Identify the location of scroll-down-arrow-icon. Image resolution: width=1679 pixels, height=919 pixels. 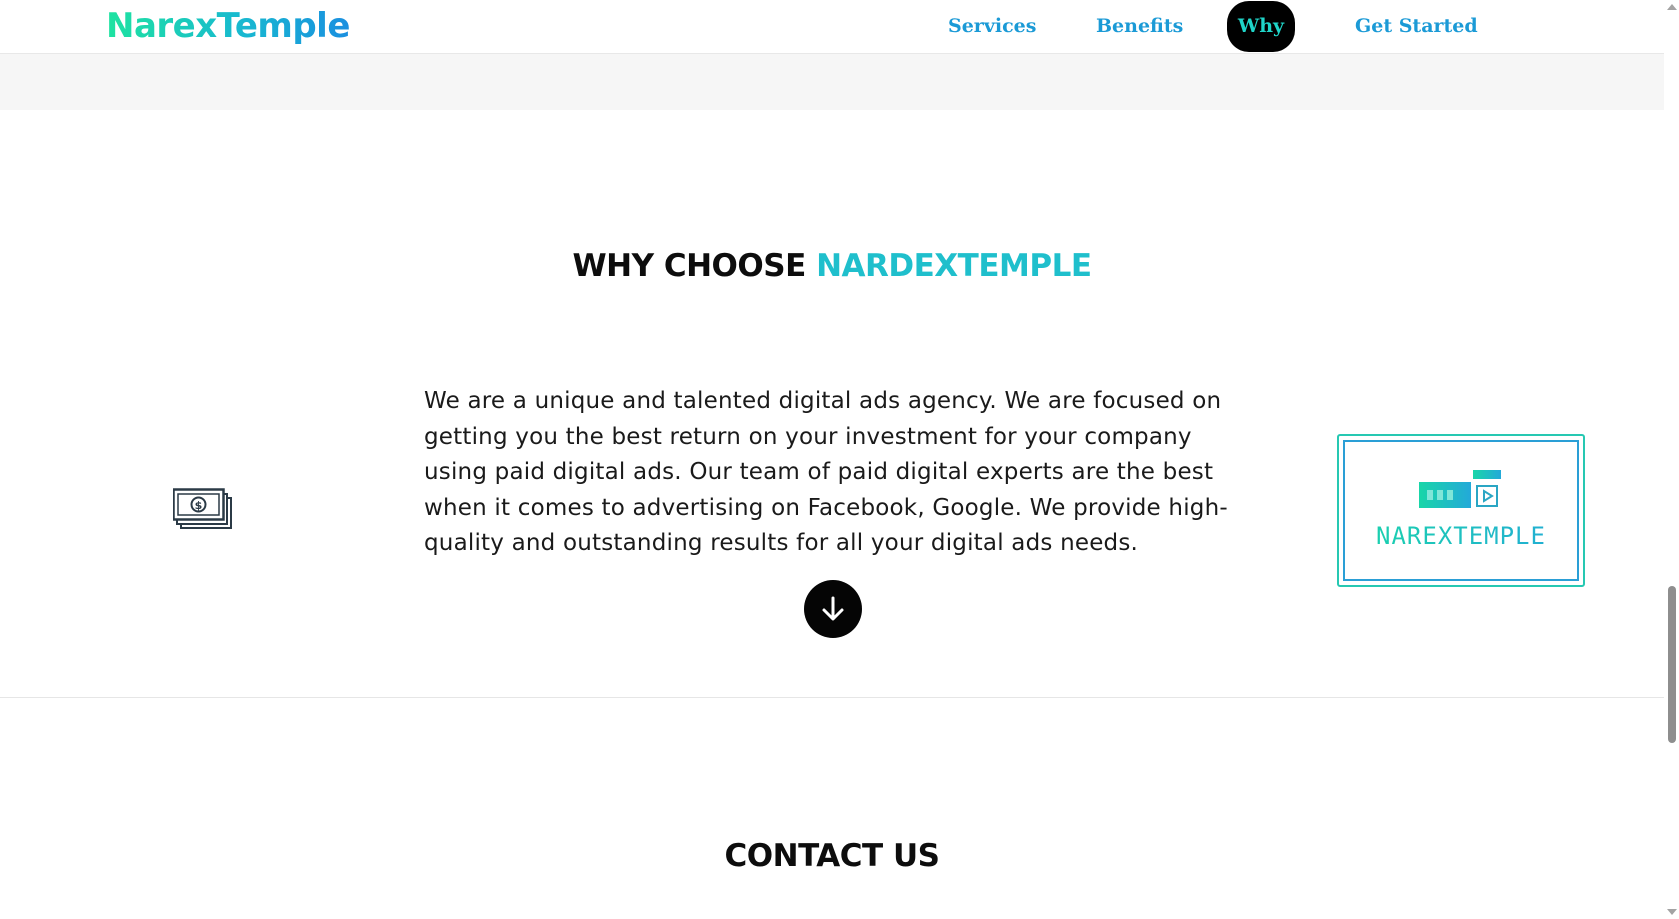
(1672, 912).